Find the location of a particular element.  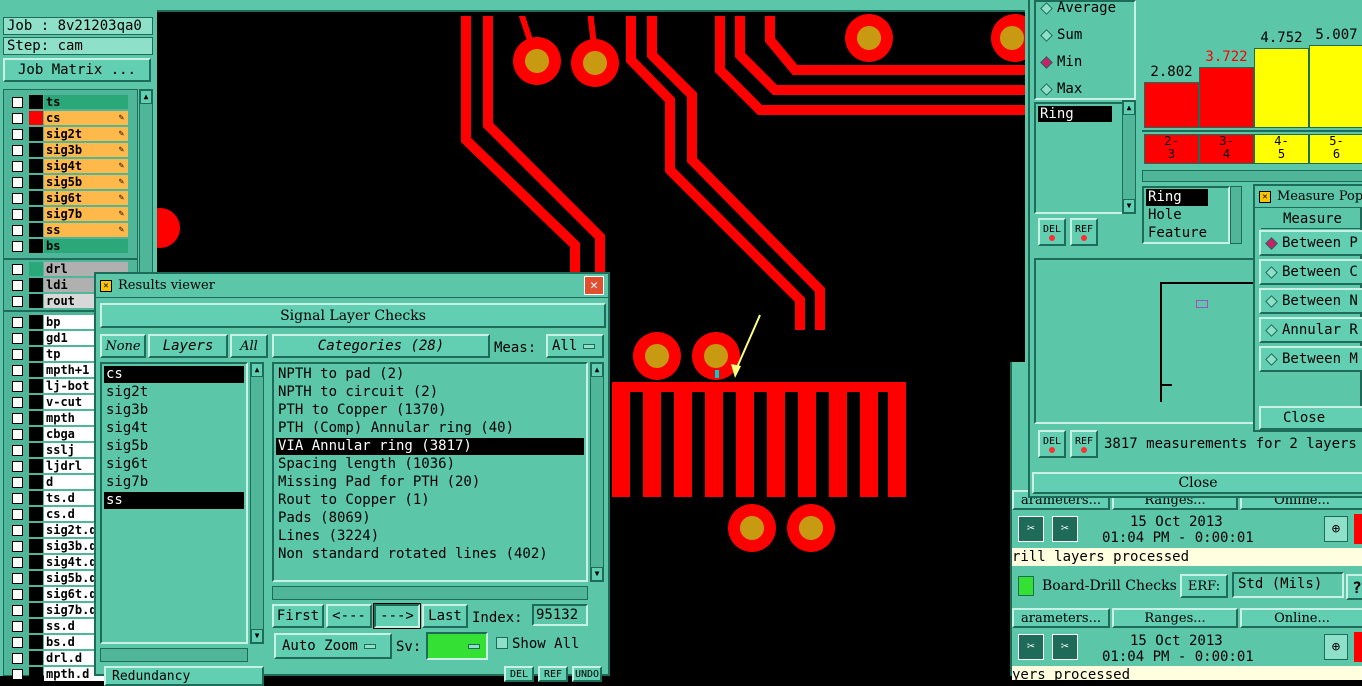

category-item: Lines (3224) is located at coordinates (430, 536).